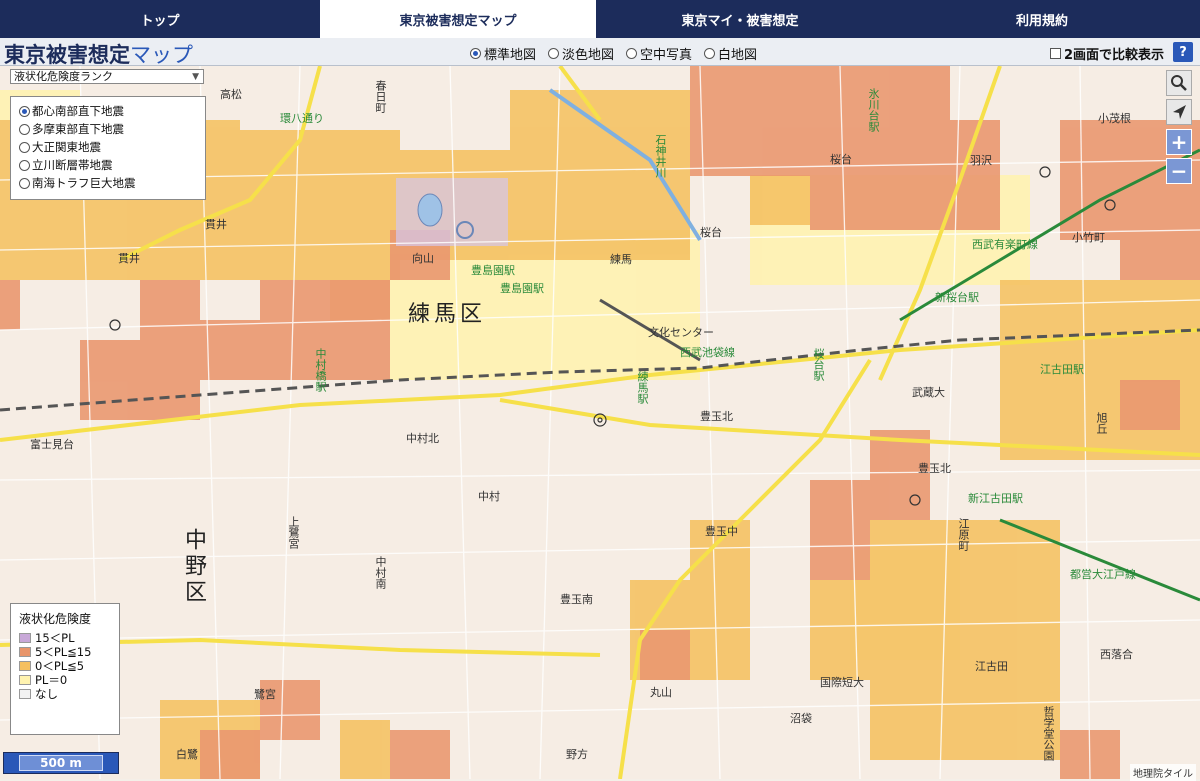 The height and width of the screenshot is (781, 1200). I want to click on ward-label-nakano: 中野区, so click(193, 567).